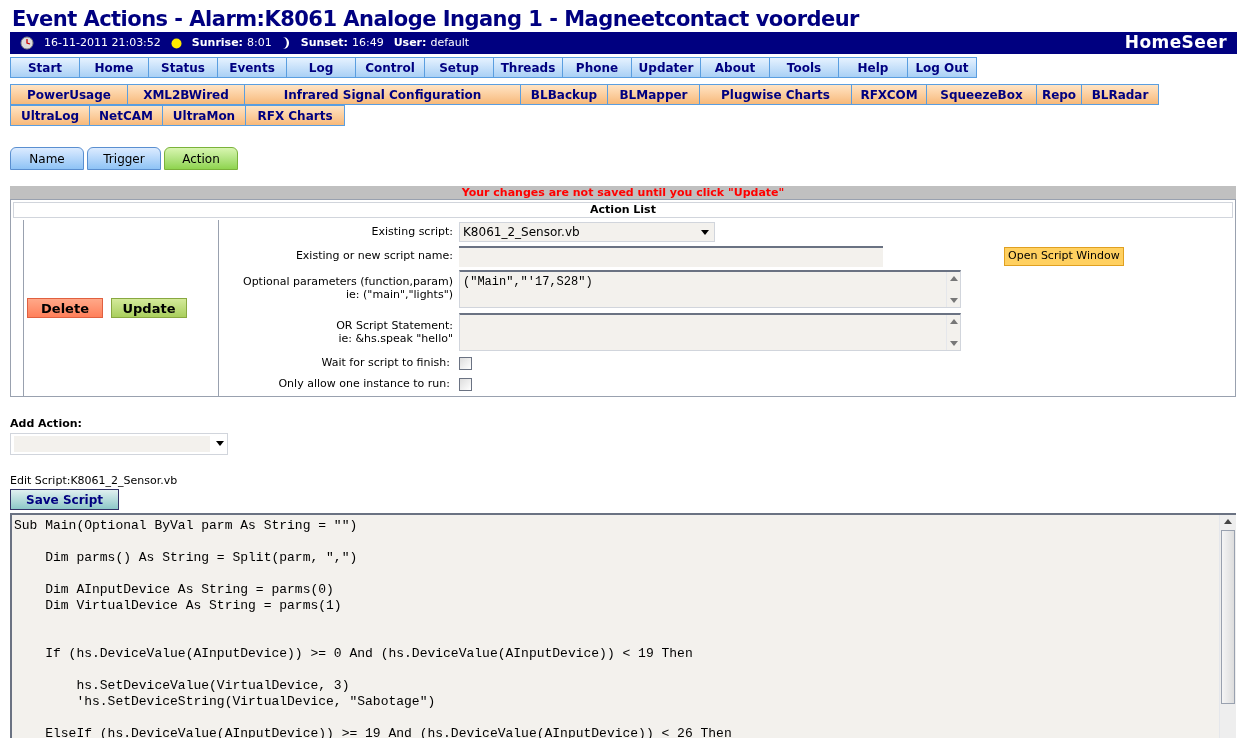  Describe the element at coordinates (201, 557) in the screenshot. I see `code-line: Dim parms() As String = Split(parm, ",")` at that location.